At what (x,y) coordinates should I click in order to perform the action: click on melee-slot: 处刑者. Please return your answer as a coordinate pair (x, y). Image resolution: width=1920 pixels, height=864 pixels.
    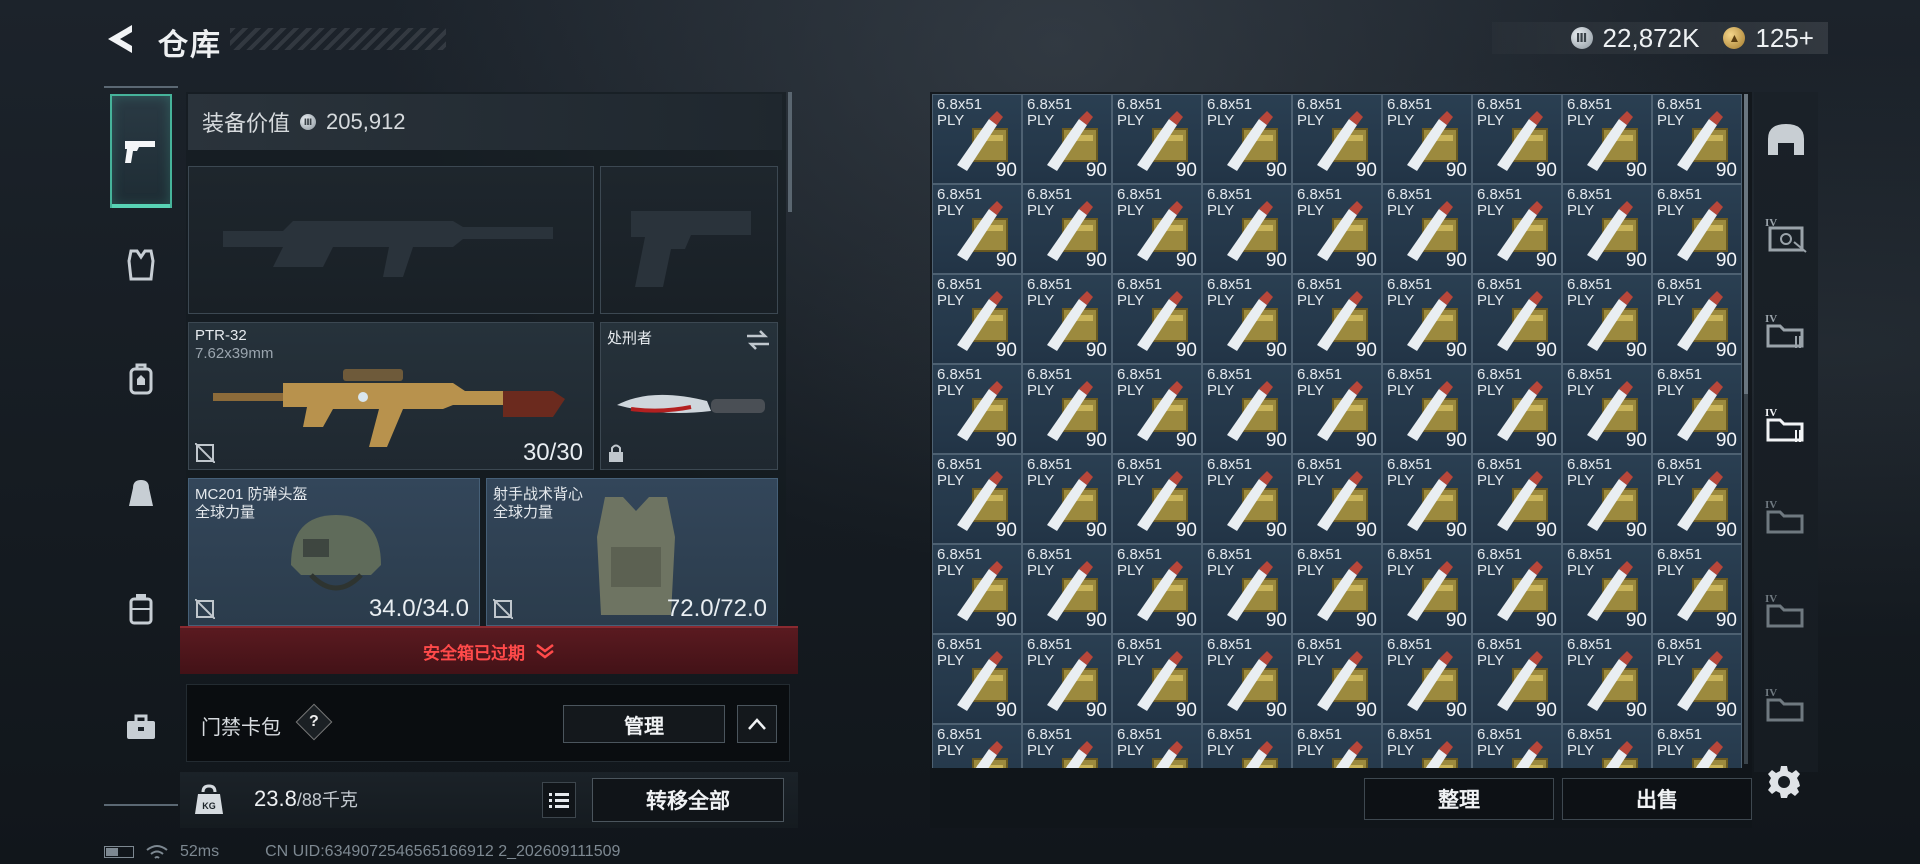
    Looking at the image, I should click on (689, 396).